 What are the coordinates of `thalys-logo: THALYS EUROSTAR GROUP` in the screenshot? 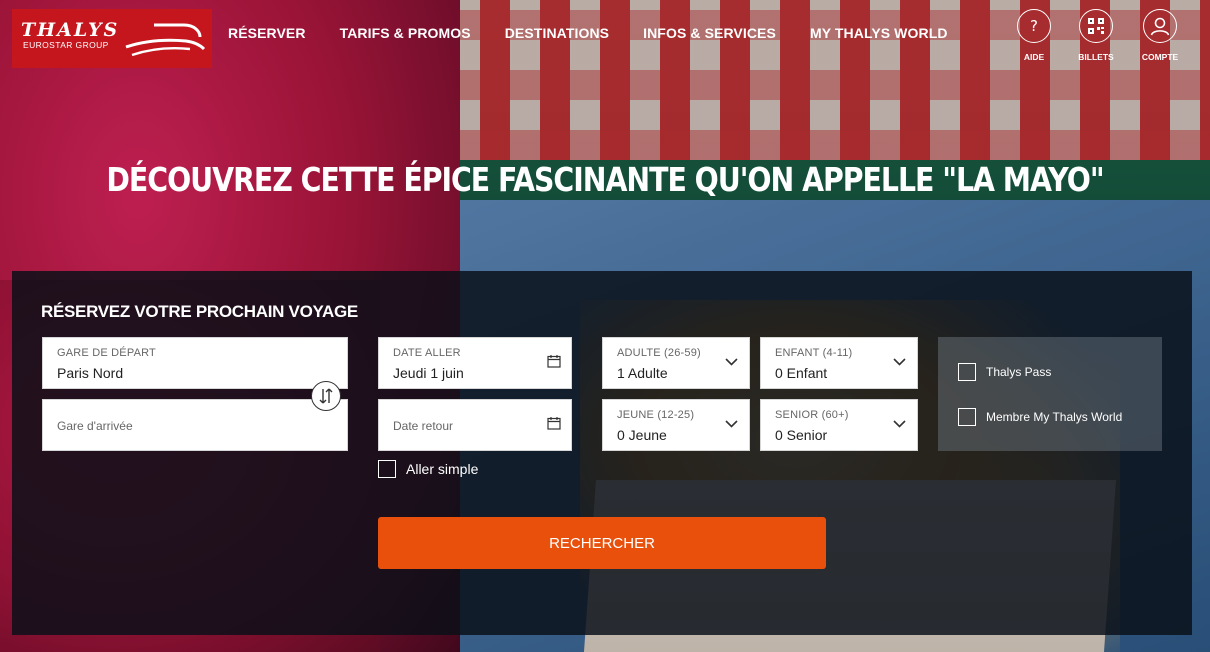 It's located at (112, 38).